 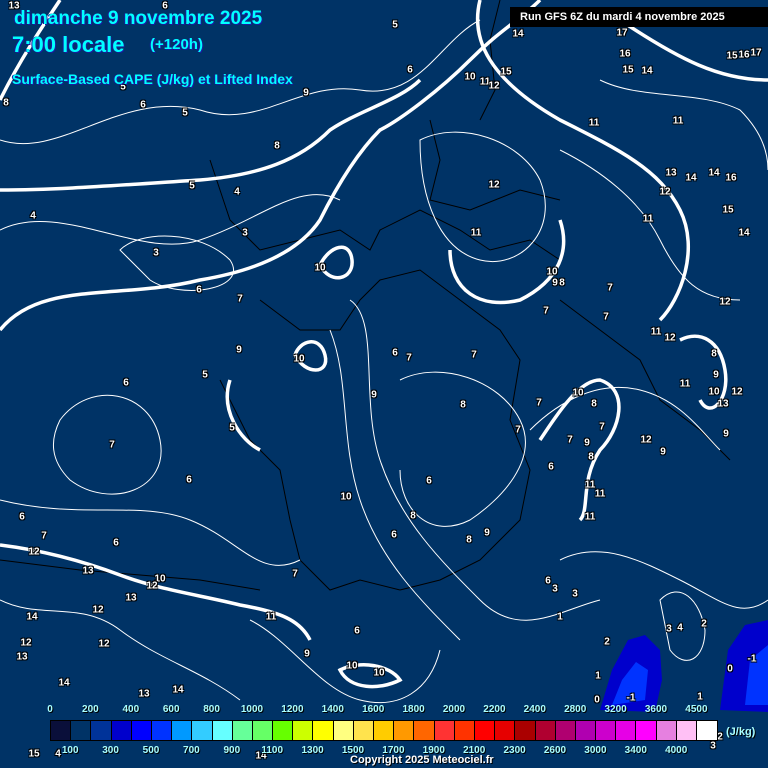 I want to click on legend-bottom-label: 500, so click(x=151, y=750).